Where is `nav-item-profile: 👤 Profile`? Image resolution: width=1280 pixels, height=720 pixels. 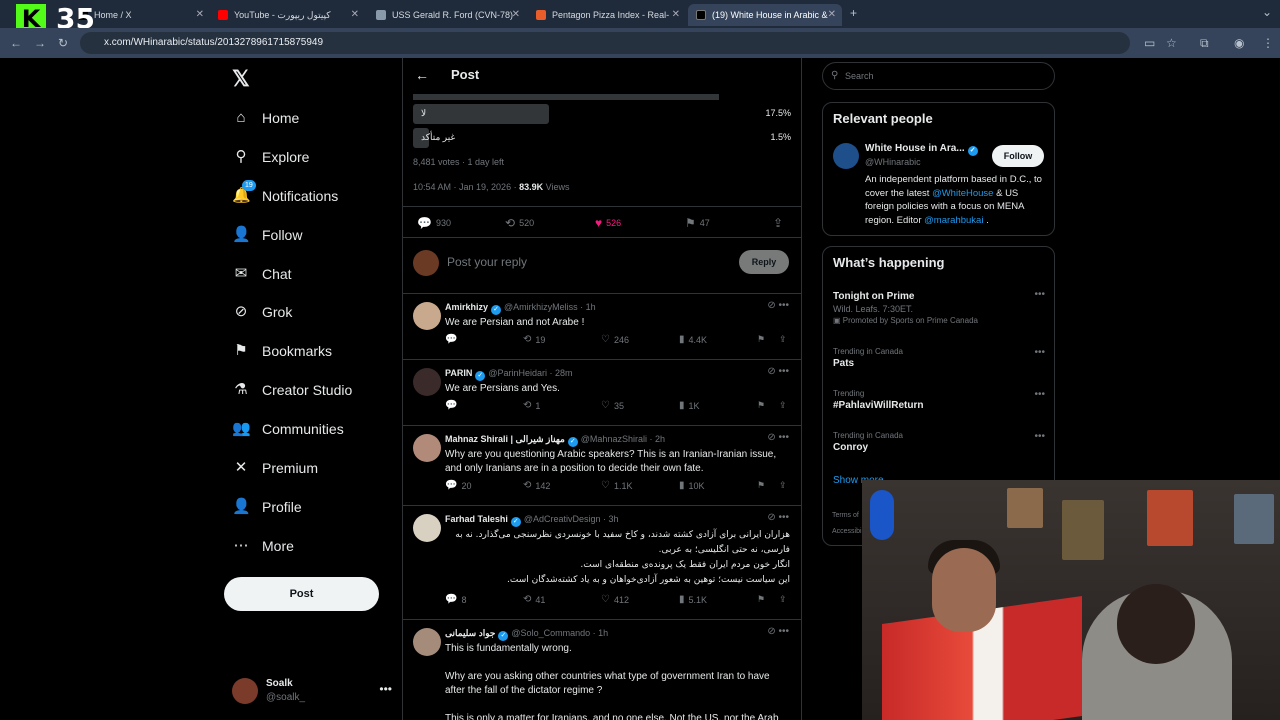
nav-item-profile: 👤 Profile is located at coordinates (267, 507).